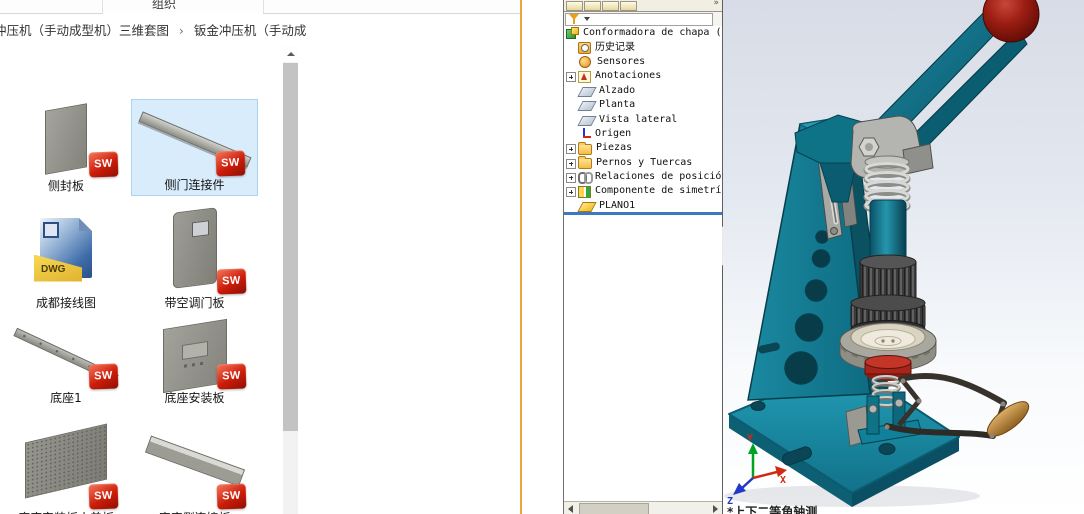  Describe the element at coordinates (892, 147) in the screenshot. I see `model-clevis` at that location.